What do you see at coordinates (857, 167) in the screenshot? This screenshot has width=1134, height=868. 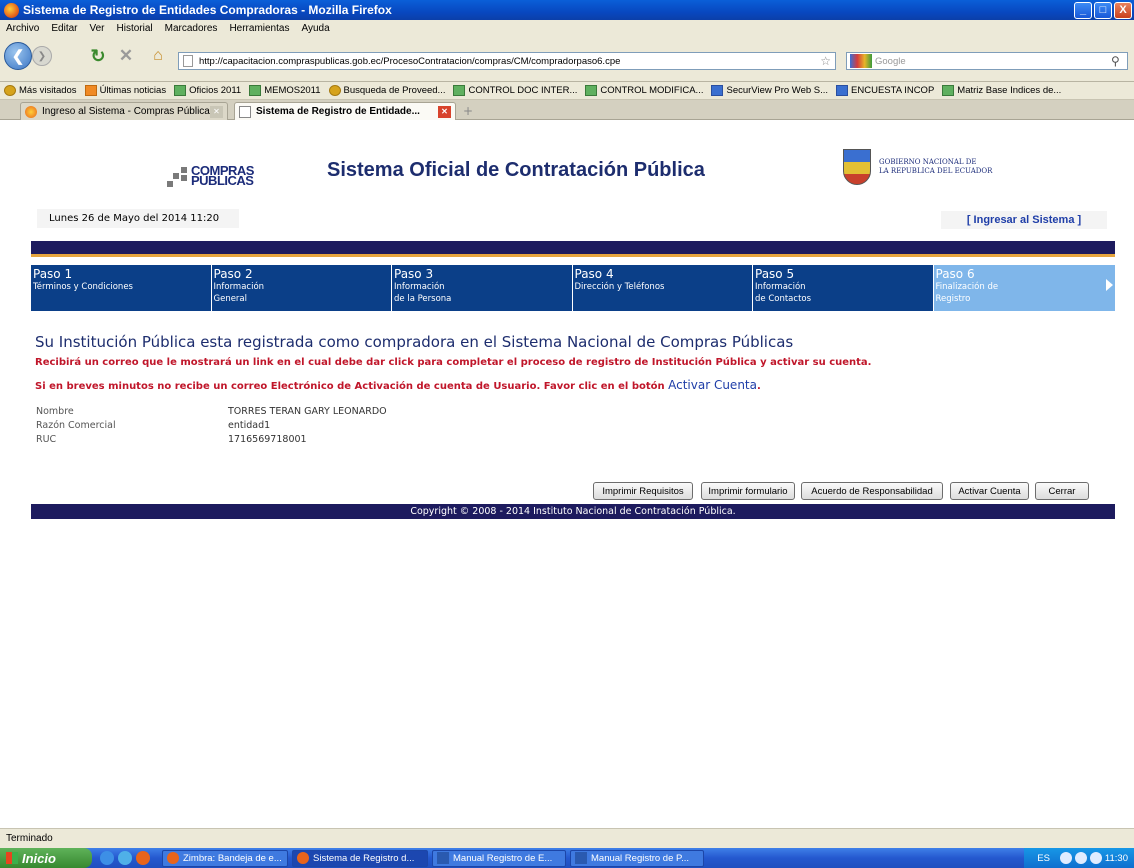 I see `coat-of-arms-icon` at bounding box center [857, 167].